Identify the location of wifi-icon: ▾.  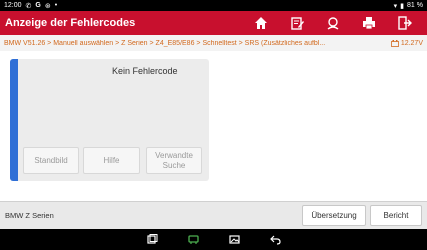
(395, 6).